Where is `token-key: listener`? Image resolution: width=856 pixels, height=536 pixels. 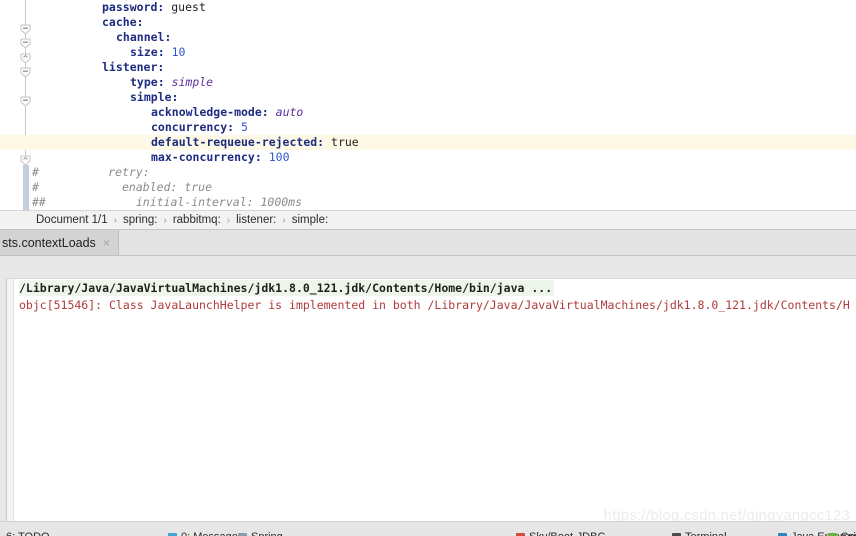
token-key: listener is located at coordinates (130, 67).